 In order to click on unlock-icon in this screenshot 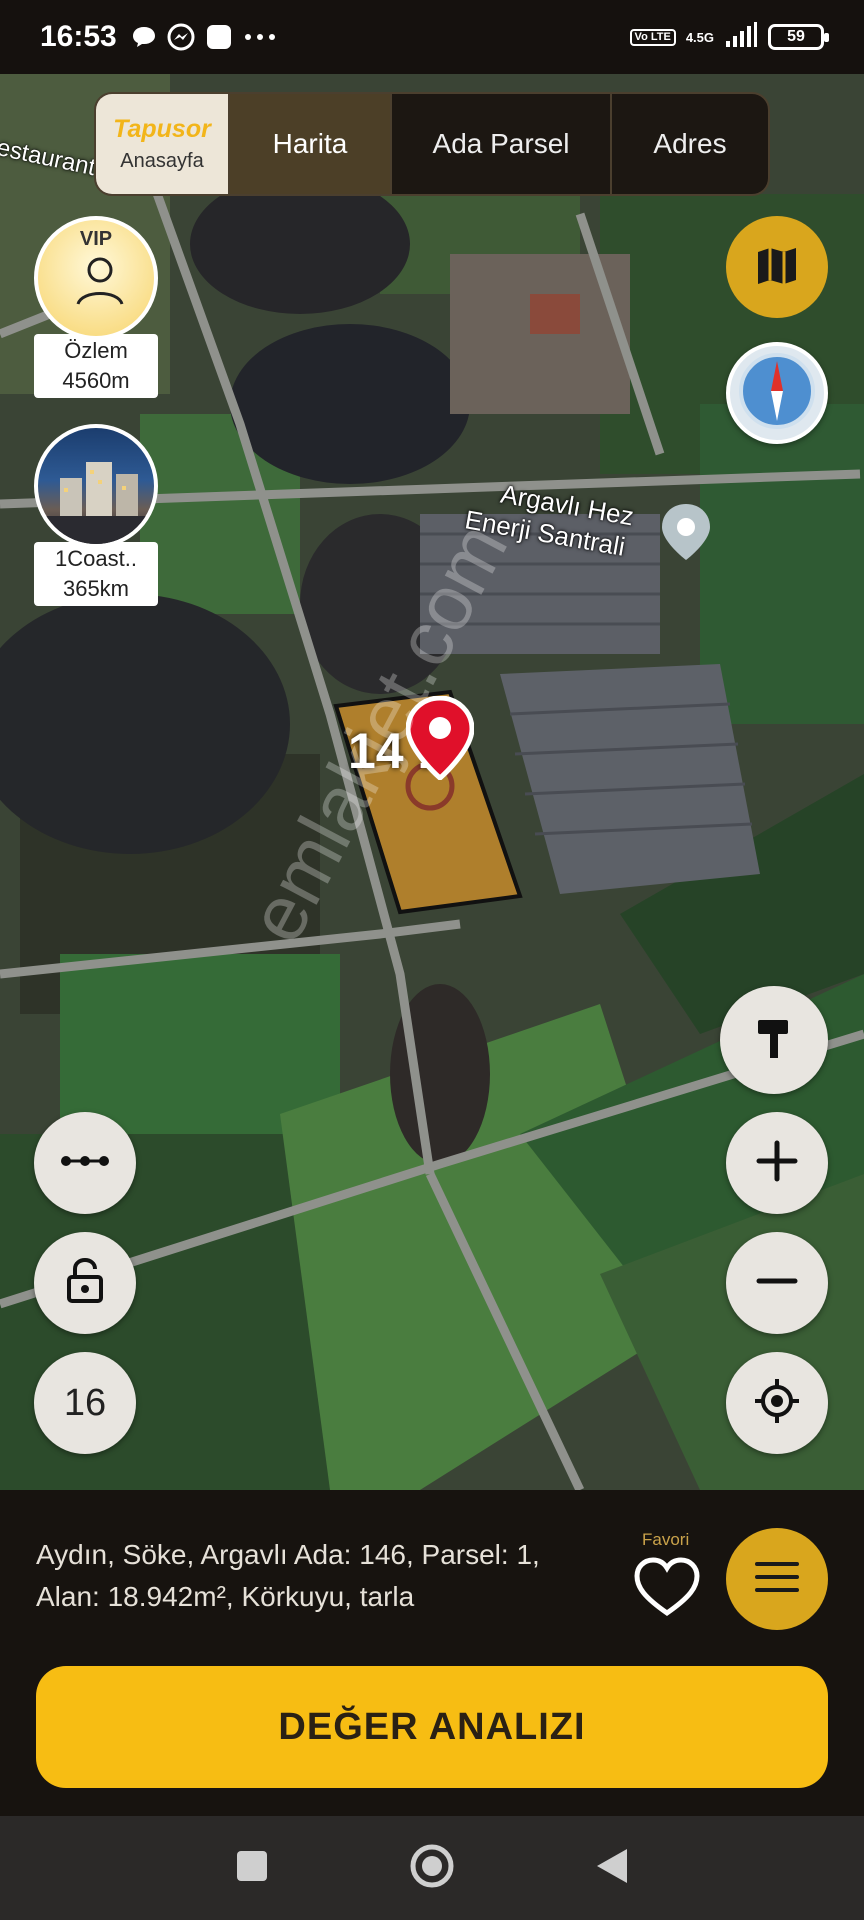, I will do `click(85, 1283)`.